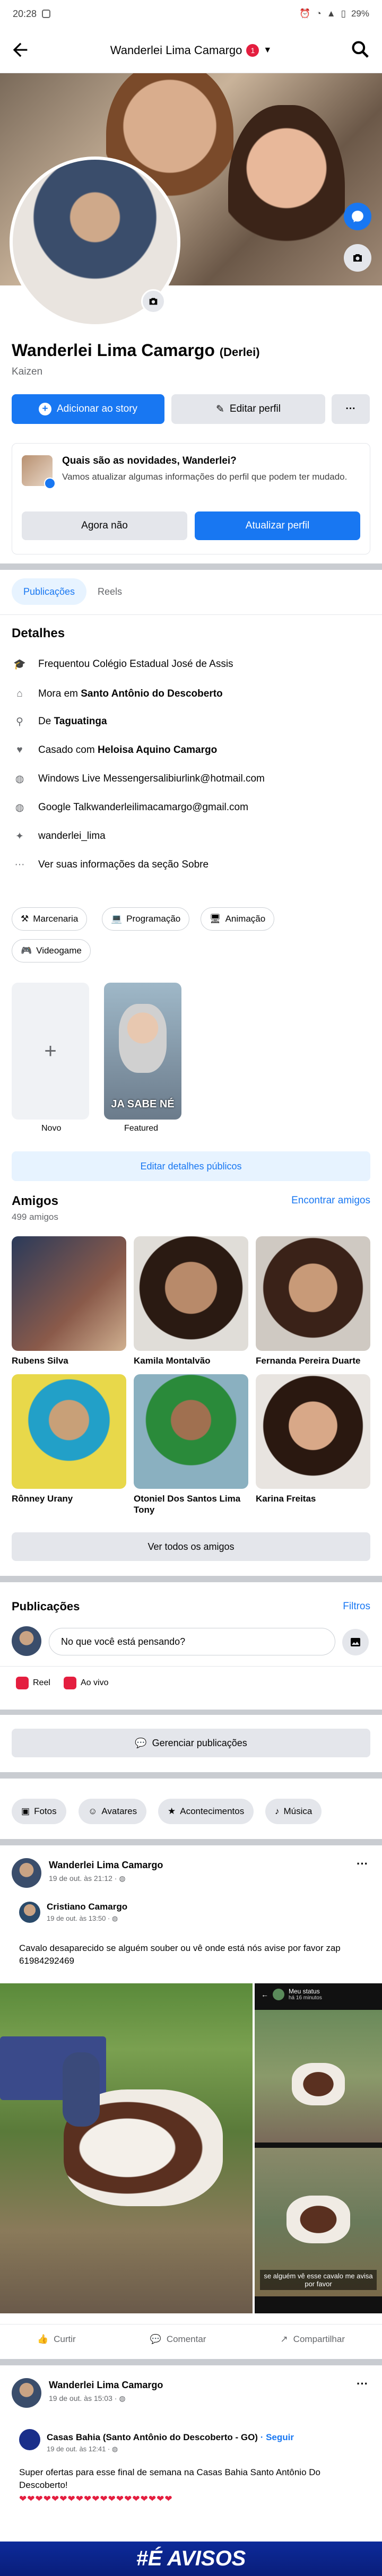 The width and height of the screenshot is (382, 2576). I want to click on detail-lives-in: ⌂ Mora em Santo Antônio do Descoberto, so click(192, 694).